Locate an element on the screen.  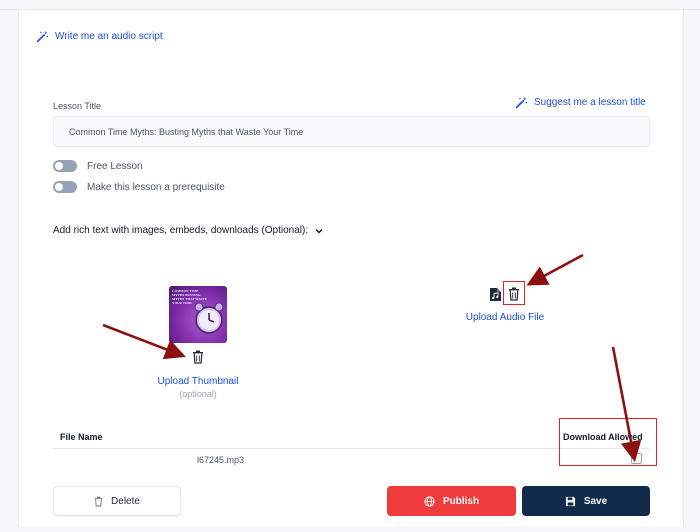
suggest-lesson-title-link: Suggest me a lesson title is located at coordinates (580, 102).